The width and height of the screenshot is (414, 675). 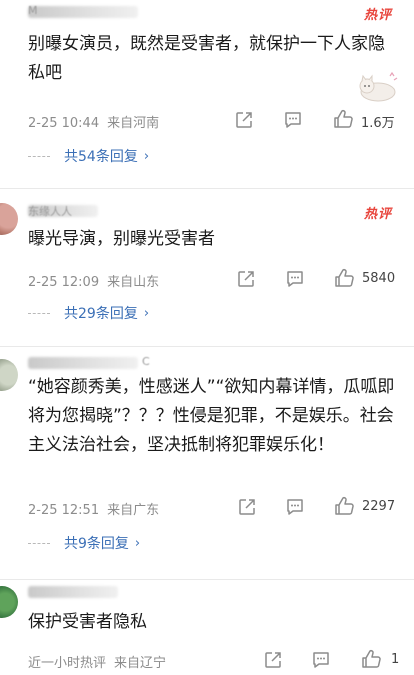 I want to click on cat-sticker-icon, so click(x=378, y=86).